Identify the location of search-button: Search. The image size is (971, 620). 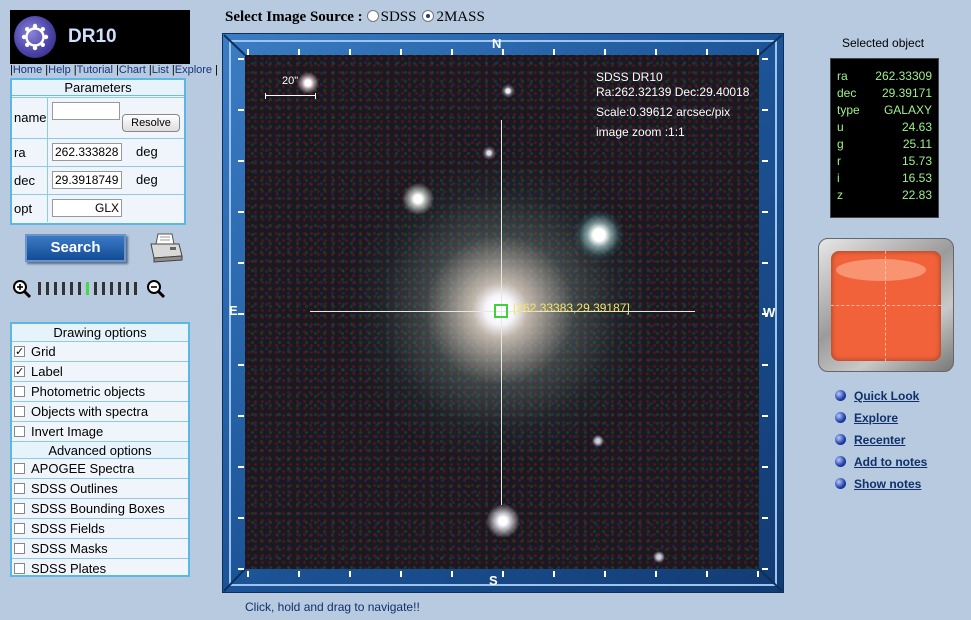
(75, 248).